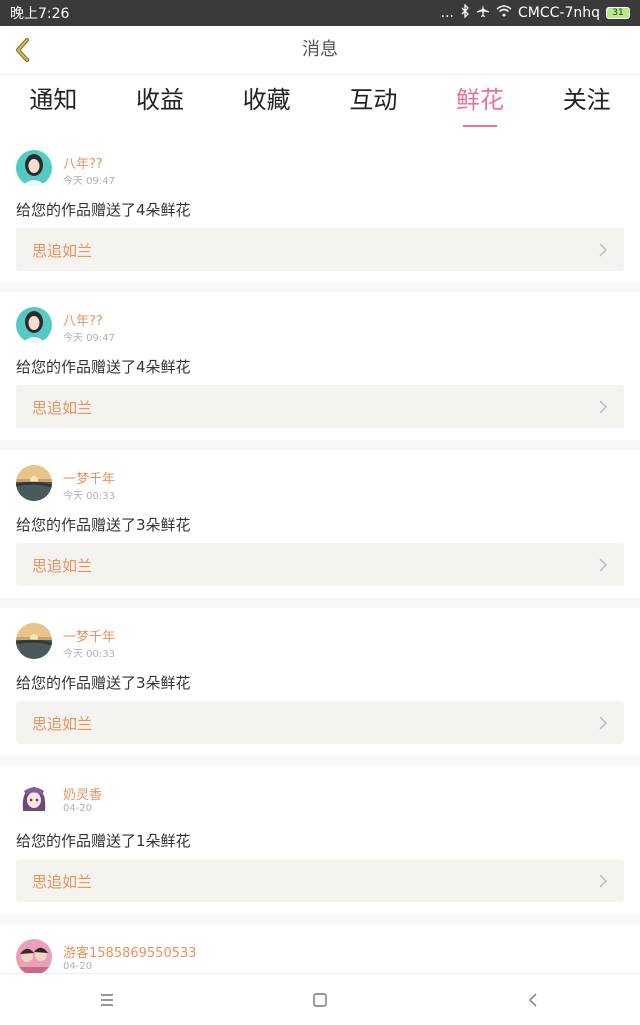  I want to click on page-title: 消息, so click(320, 49).